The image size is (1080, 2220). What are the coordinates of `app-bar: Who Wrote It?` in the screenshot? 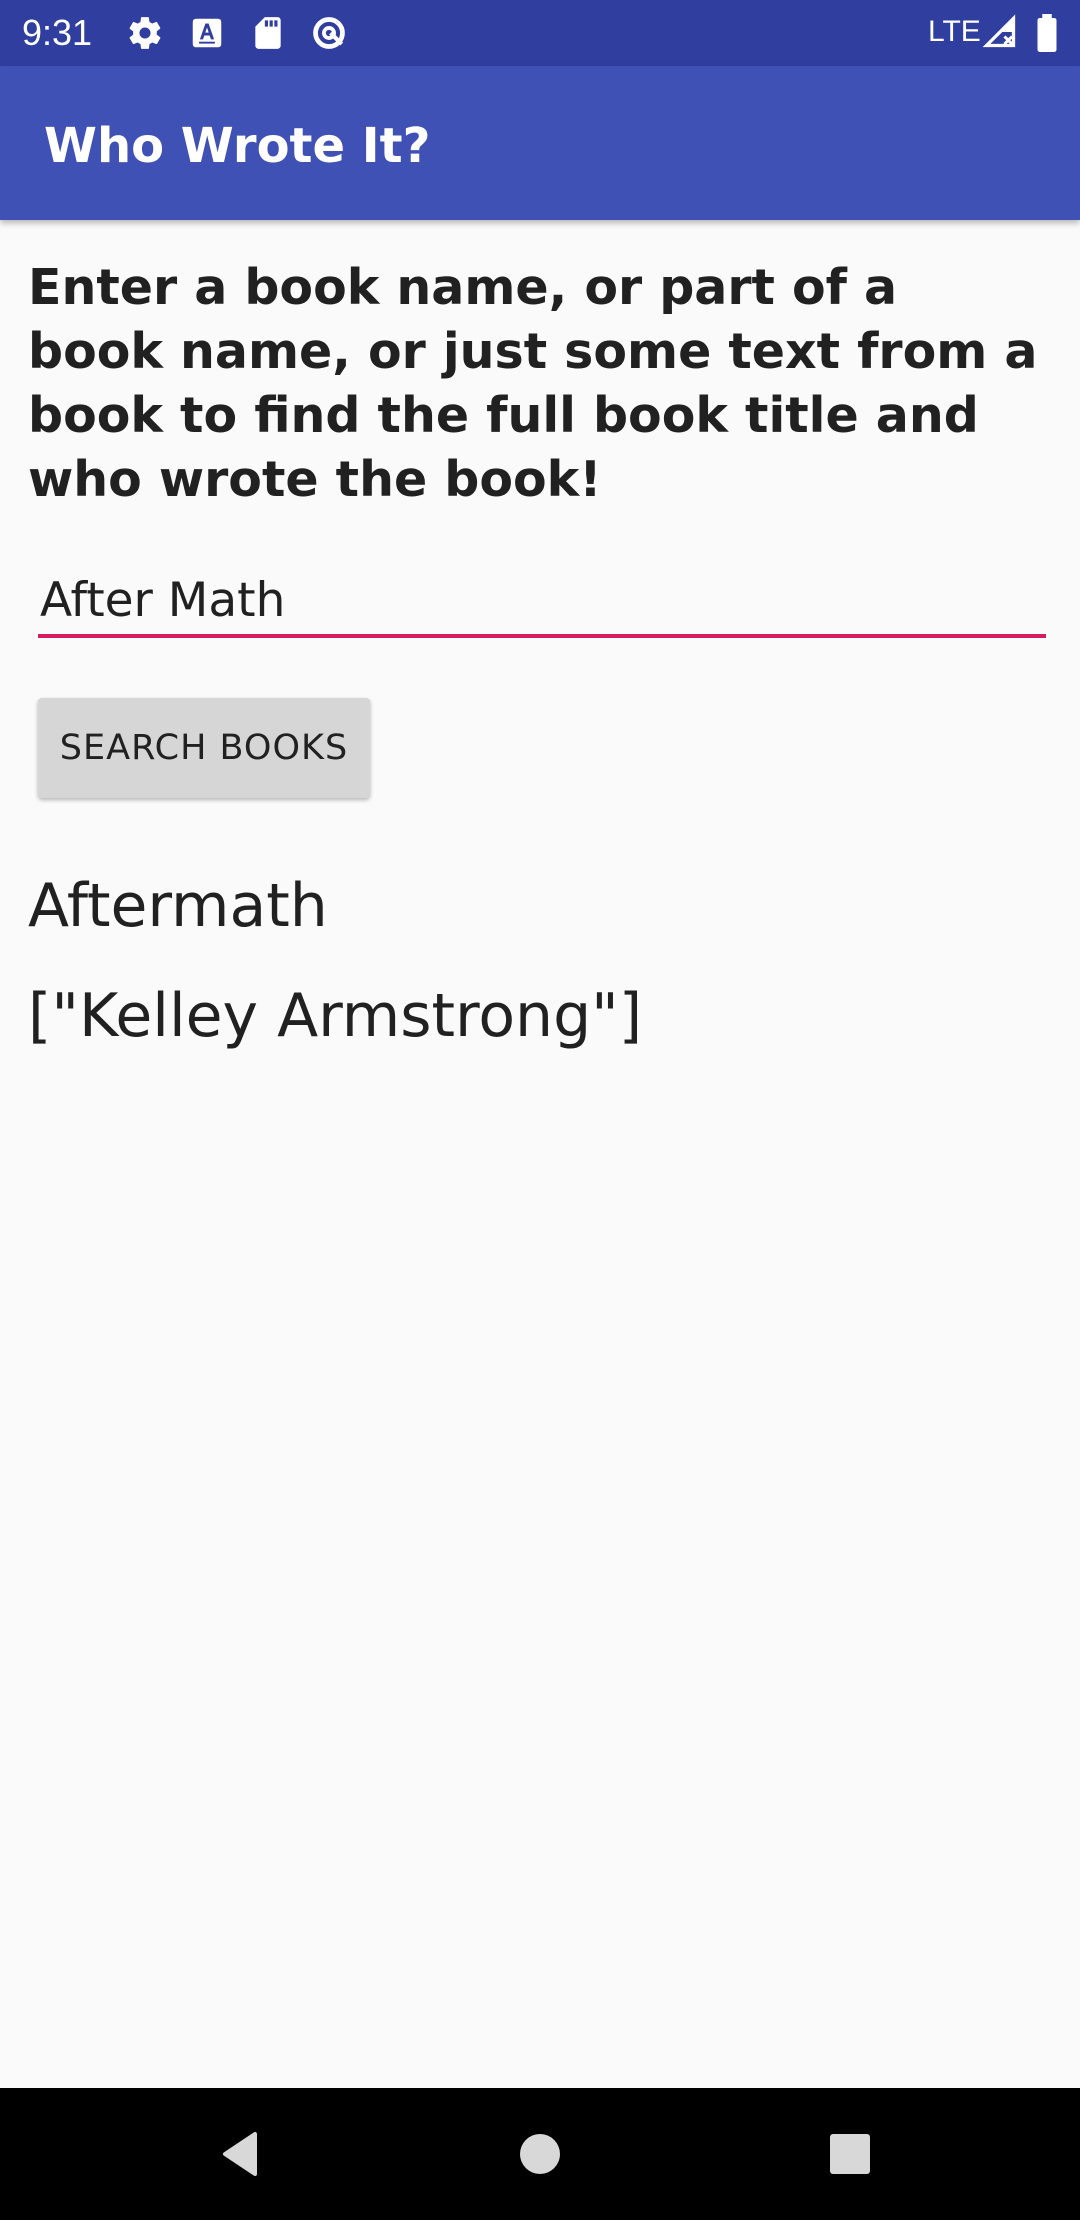 It's located at (540, 143).